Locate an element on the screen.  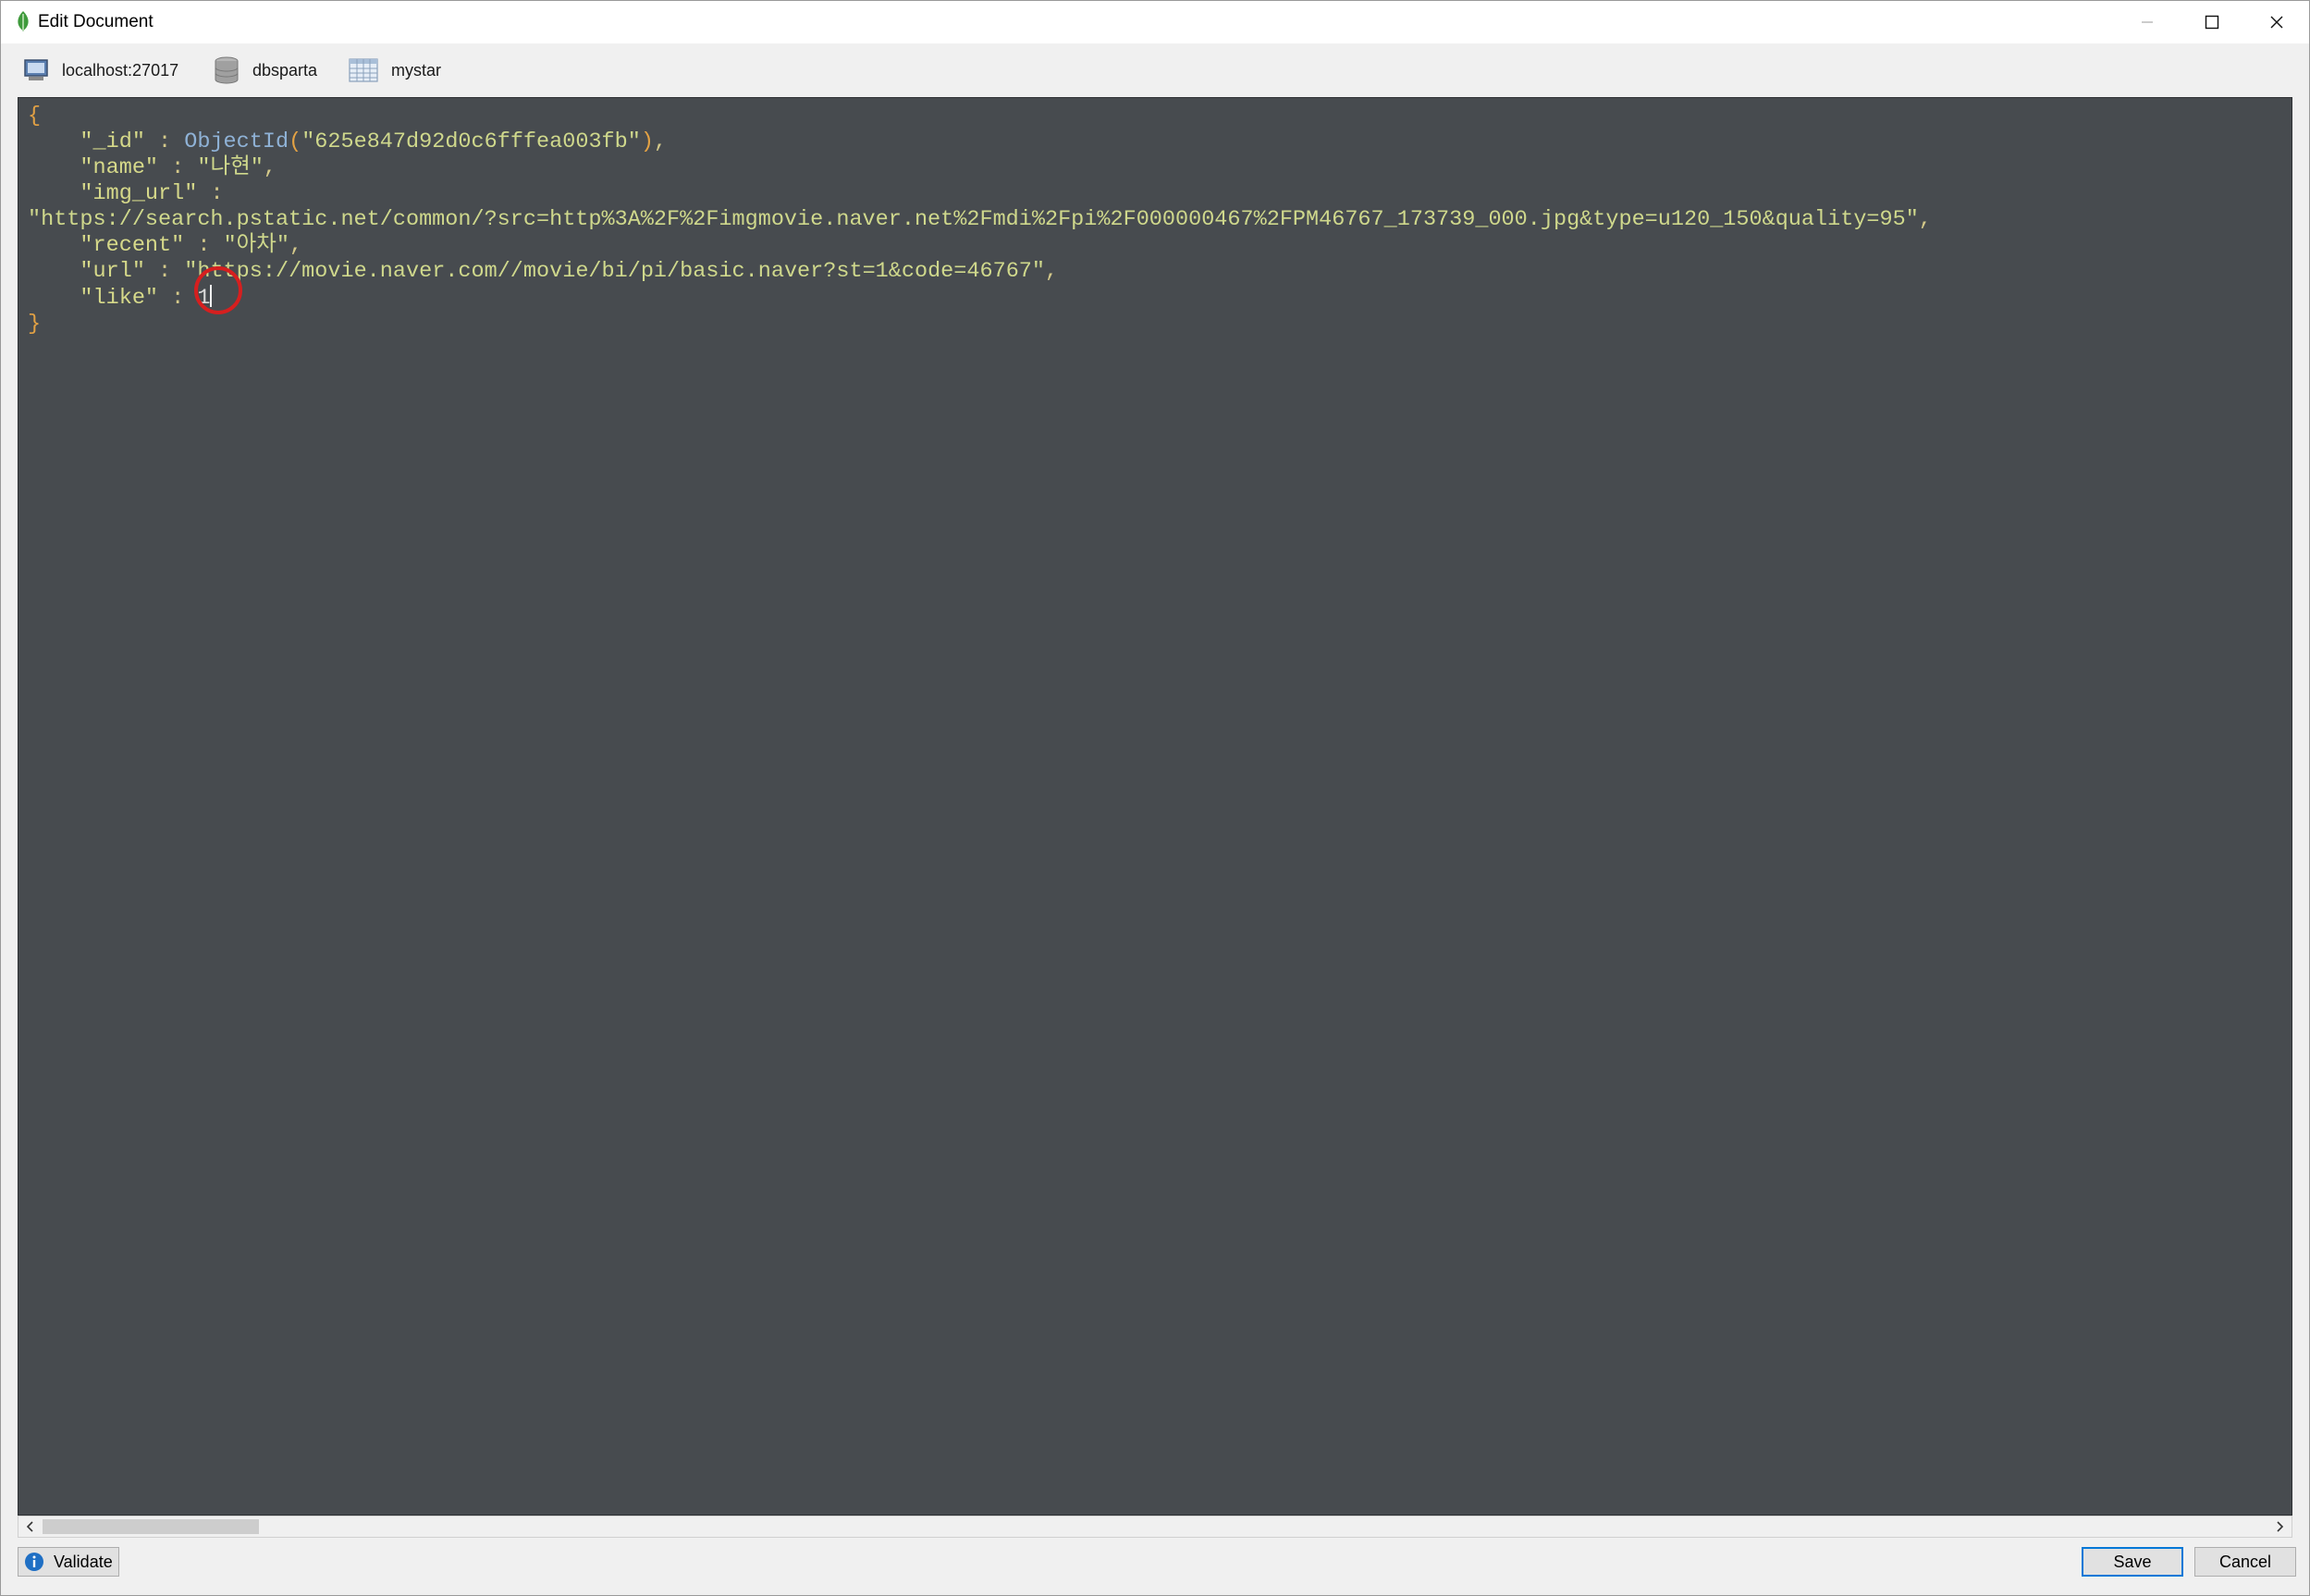
scroll-left-arrow-icon is located at coordinates (30, 1526).